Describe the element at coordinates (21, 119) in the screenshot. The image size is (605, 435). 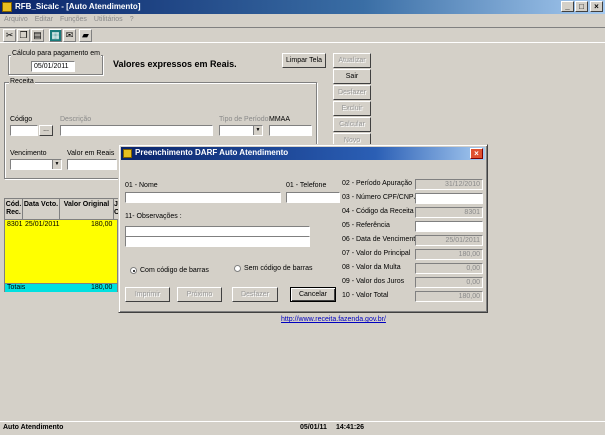
I see `codigo-label: Código` at that location.